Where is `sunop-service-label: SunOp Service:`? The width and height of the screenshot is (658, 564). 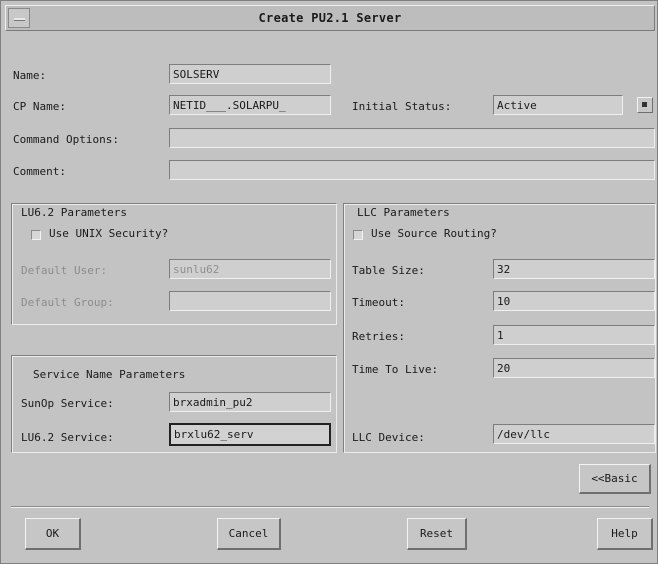 sunop-service-label: SunOp Service: is located at coordinates (67, 403).